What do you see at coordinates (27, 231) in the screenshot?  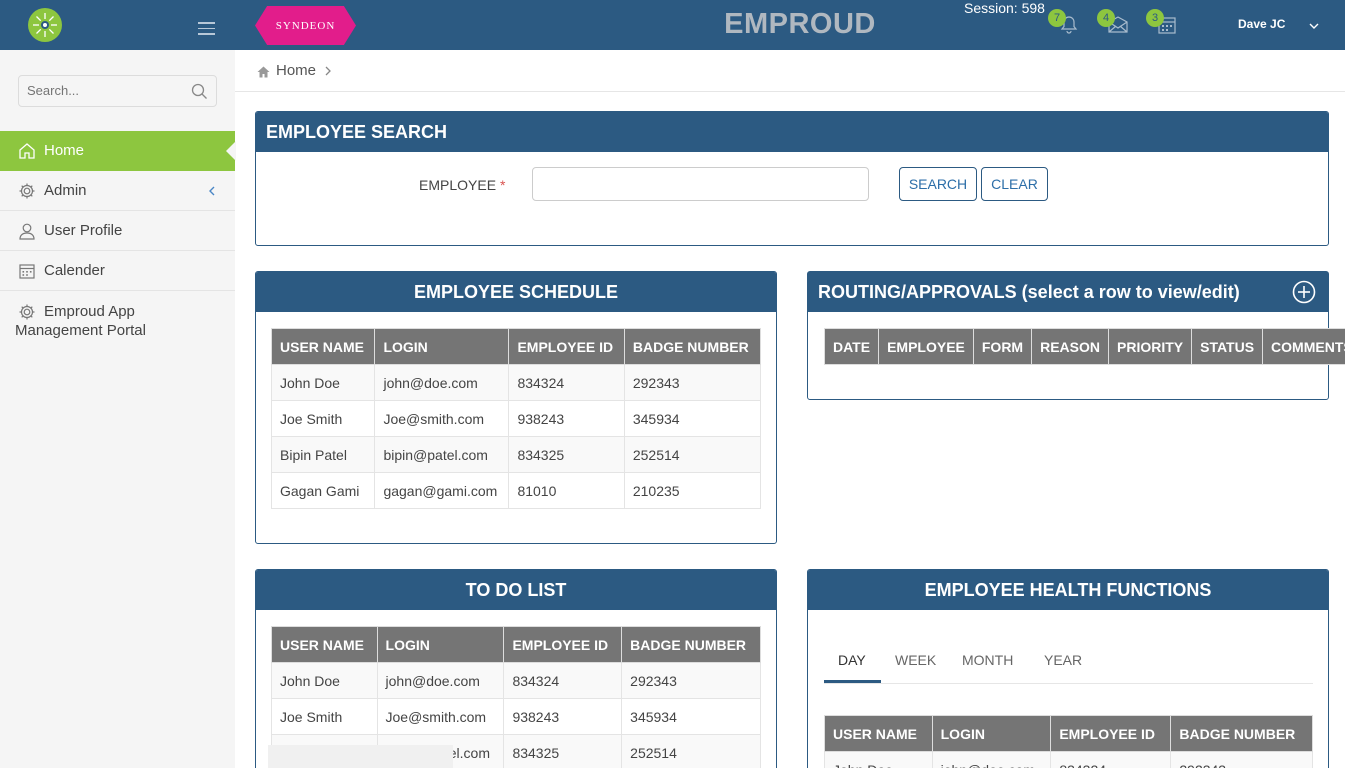 I see `user-icon` at bounding box center [27, 231].